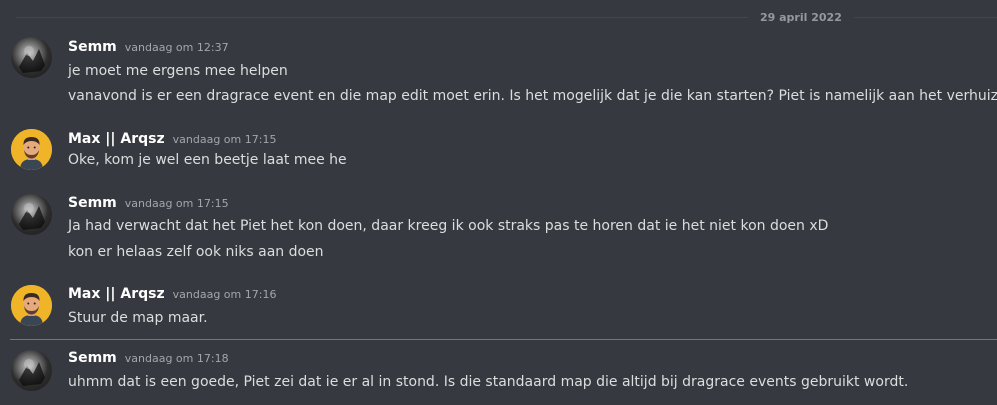  Describe the element at coordinates (138, 318) in the screenshot. I see `message-text: Stuur de map maar.` at that location.